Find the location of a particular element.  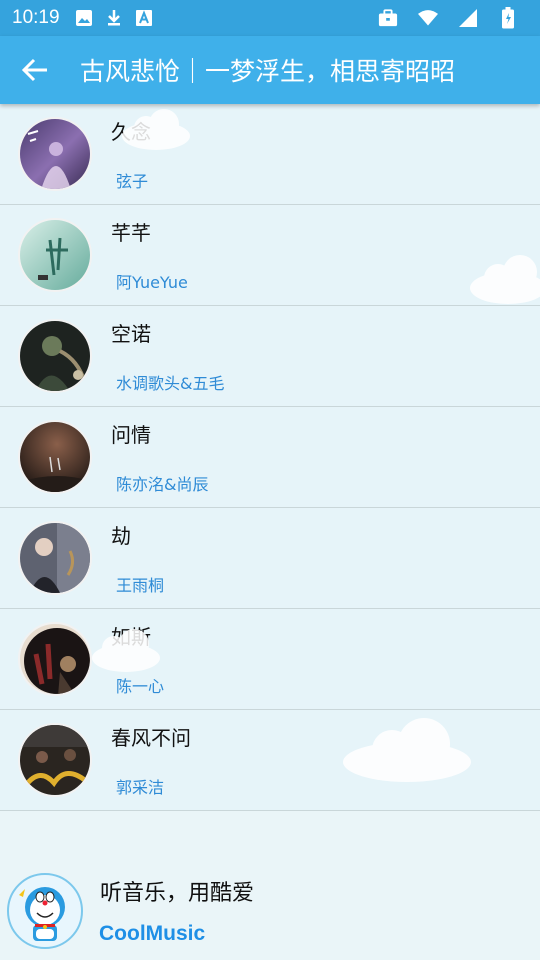

wifi-icon is located at coordinates (428, 18).